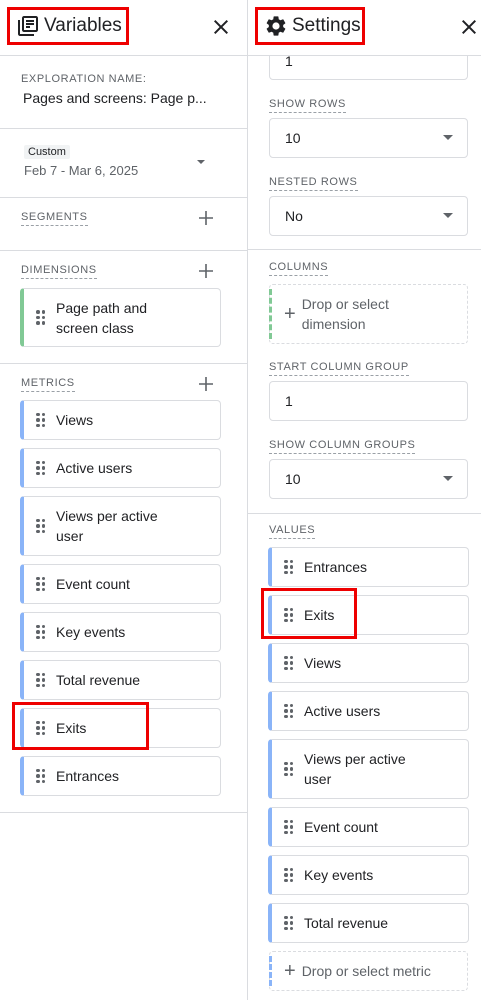 The image size is (481, 1000). I want to click on add-metric-button, so click(206, 384).